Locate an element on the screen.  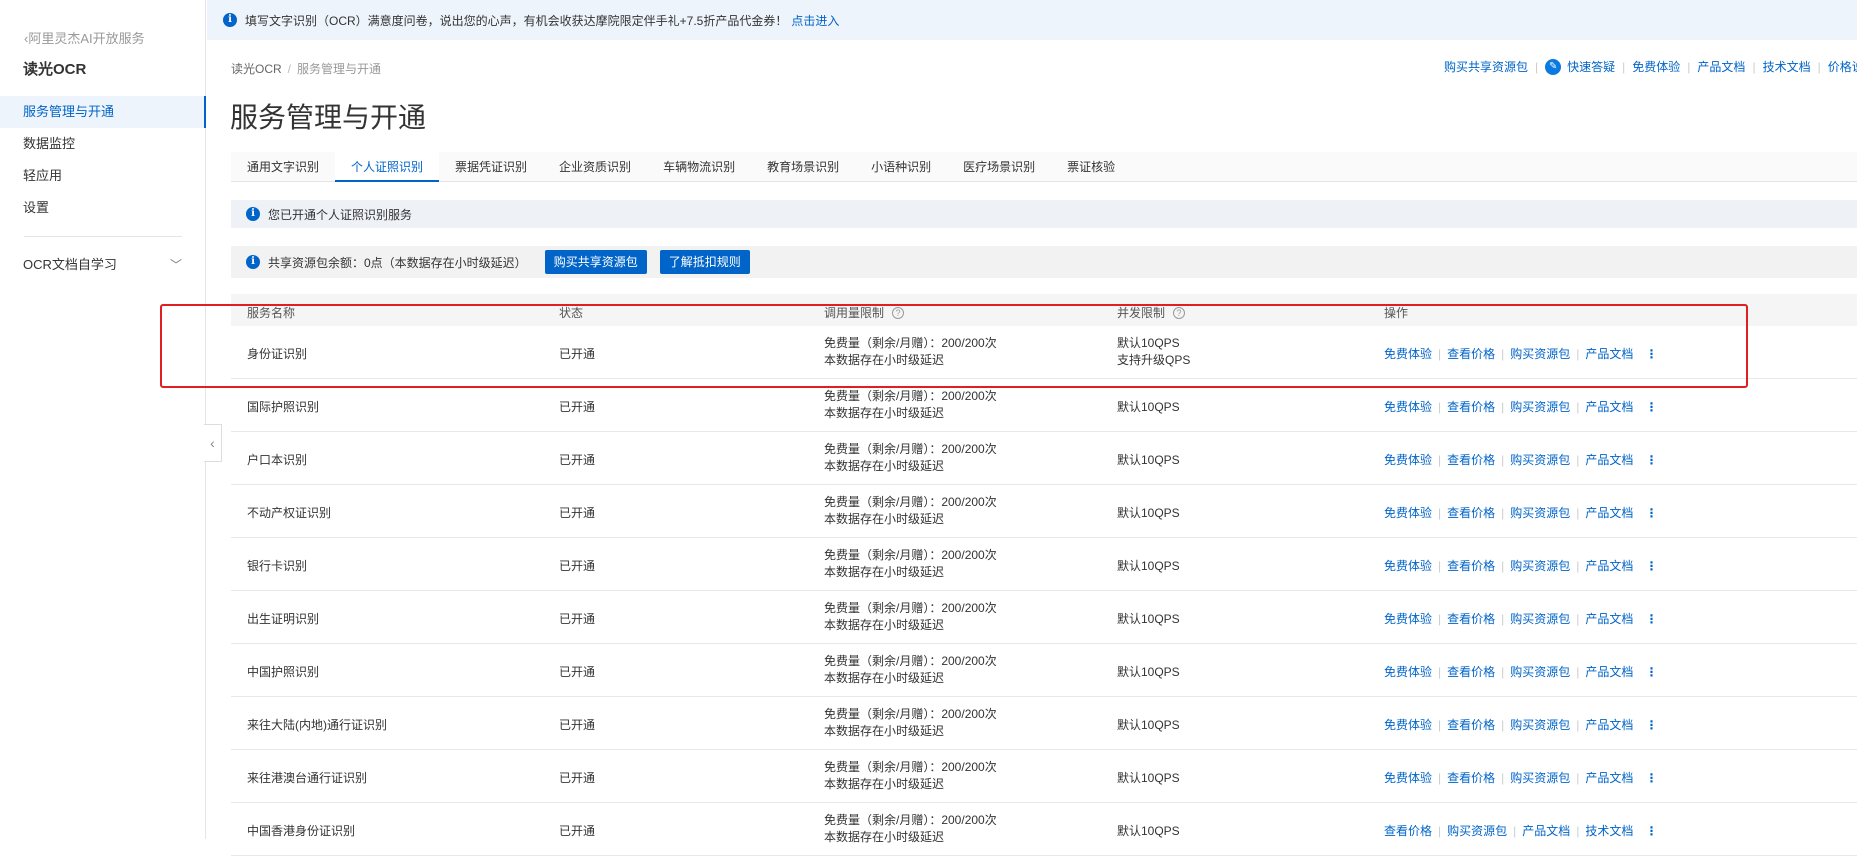
sidebar-group-ocr-self-learning: OCR文档自学习 ﹀ is located at coordinates (103, 265).